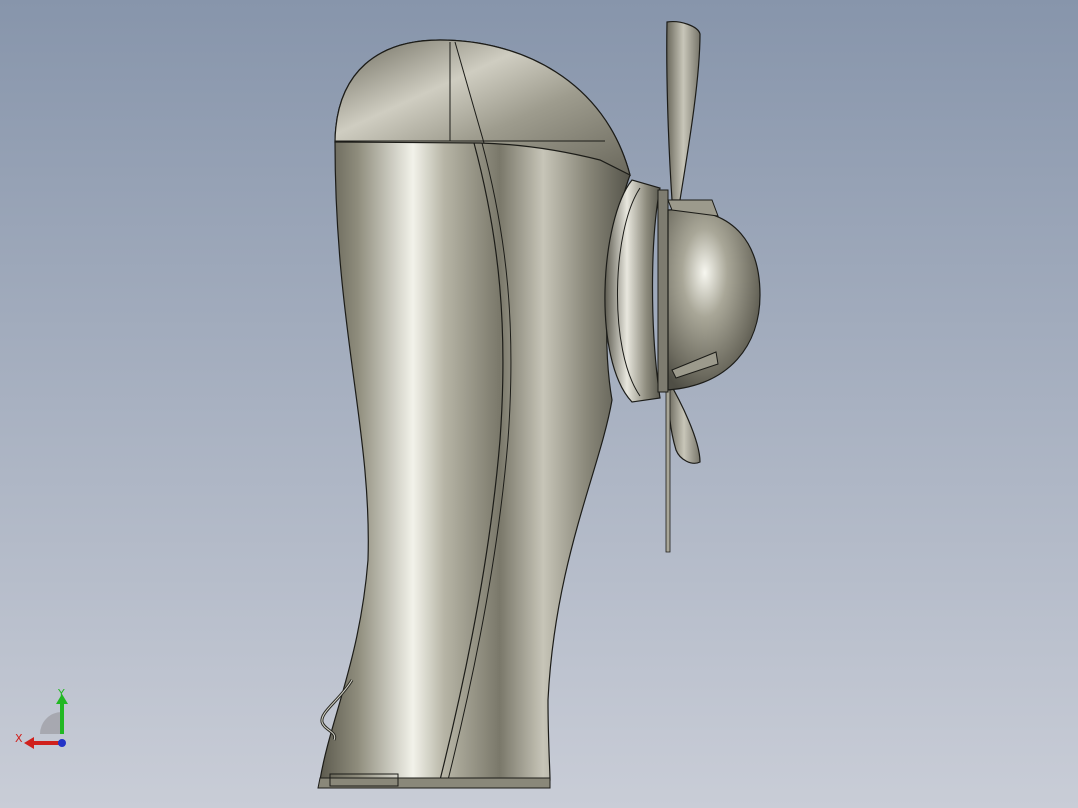 Image resolution: width=1078 pixels, height=808 pixels. Describe the element at coordinates (668, 471) in the screenshot. I see `fan-blade-edge` at that location.